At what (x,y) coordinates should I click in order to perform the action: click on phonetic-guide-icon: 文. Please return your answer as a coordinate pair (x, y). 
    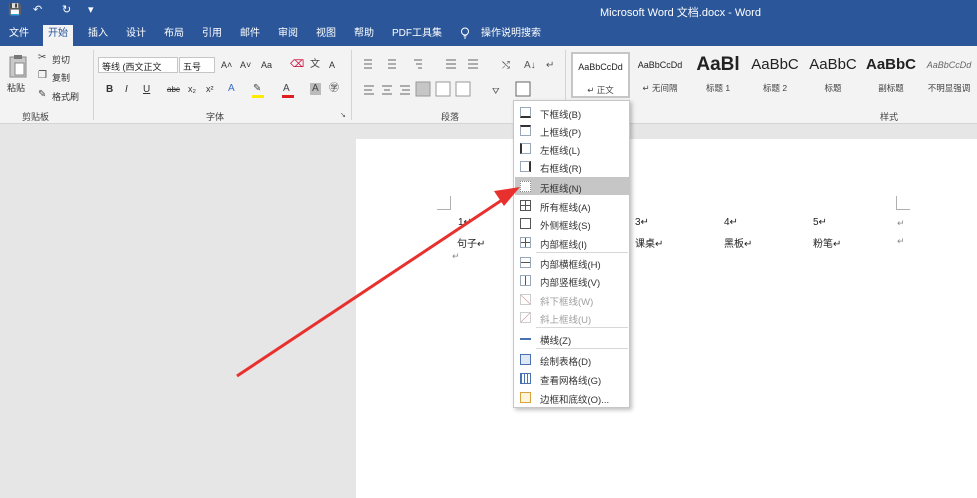
    Looking at the image, I should click on (315, 65).